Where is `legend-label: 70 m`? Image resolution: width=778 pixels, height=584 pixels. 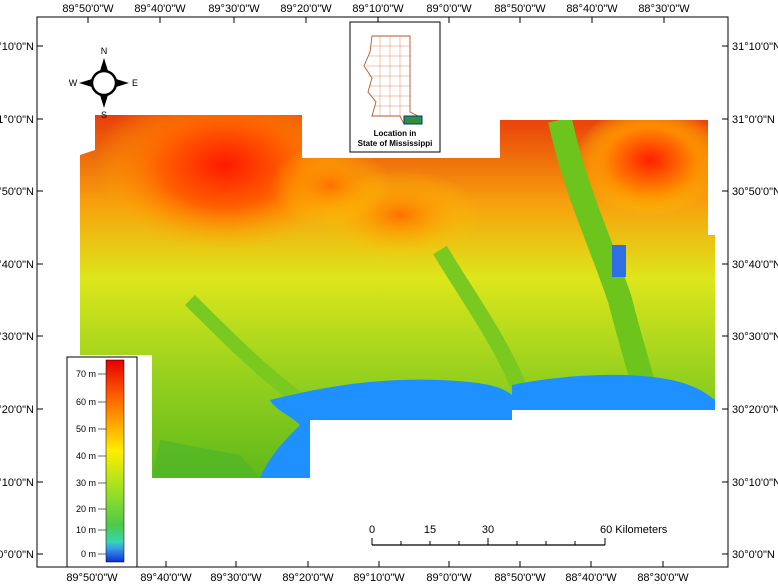
legend-label: 70 m is located at coordinates (86, 374).